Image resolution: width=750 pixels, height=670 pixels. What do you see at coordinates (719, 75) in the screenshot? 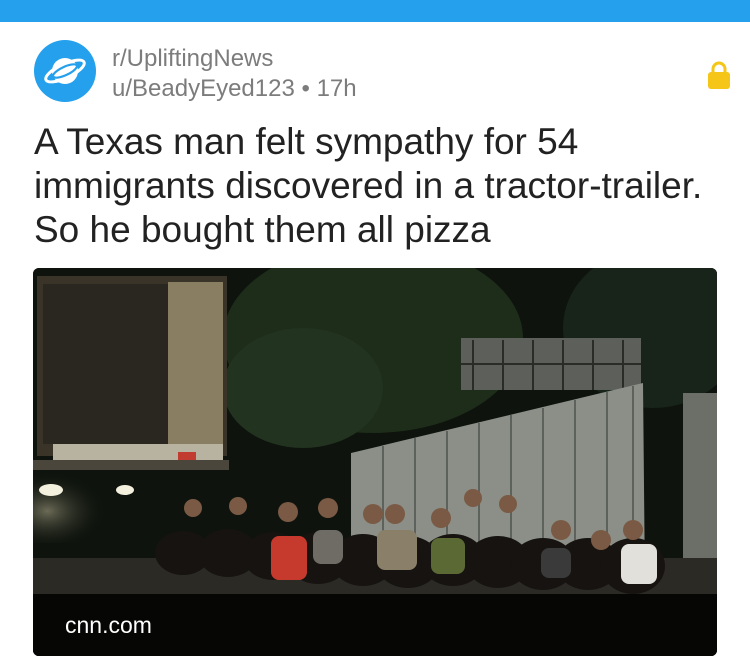
I see `lock-icon` at bounding box center [719, 75].